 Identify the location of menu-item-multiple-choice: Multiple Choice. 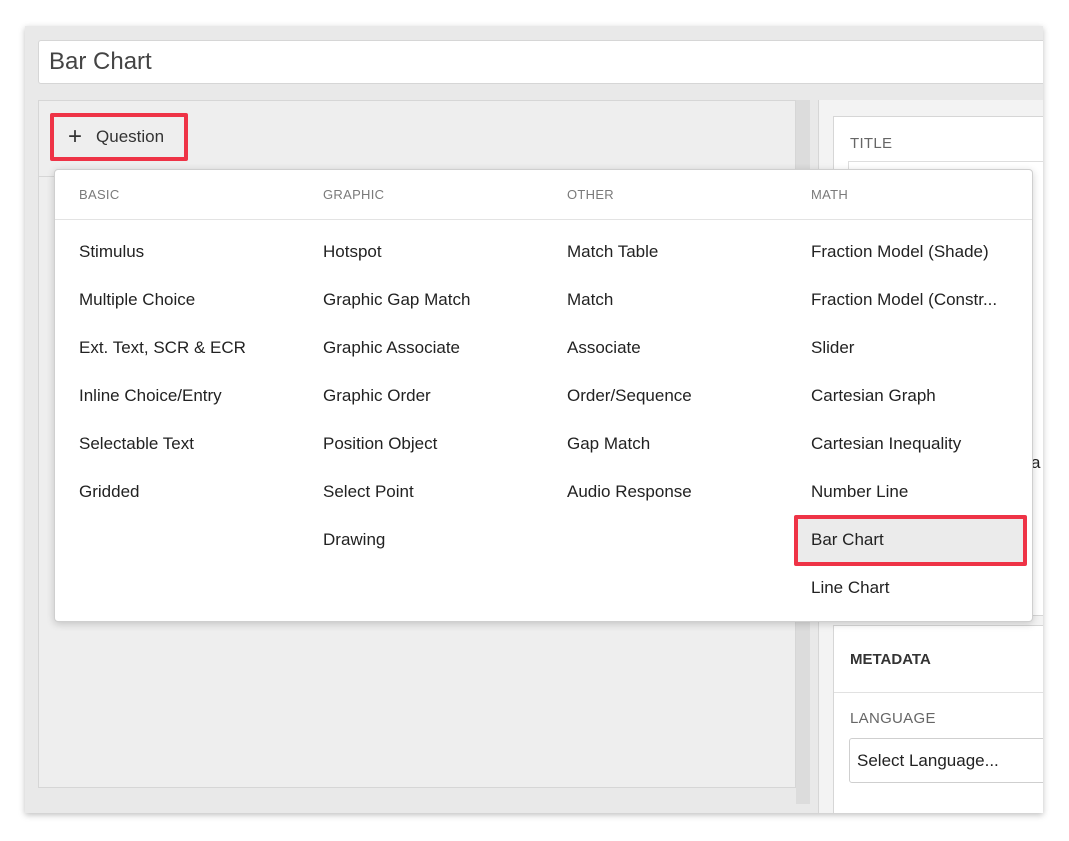
(137, 300).